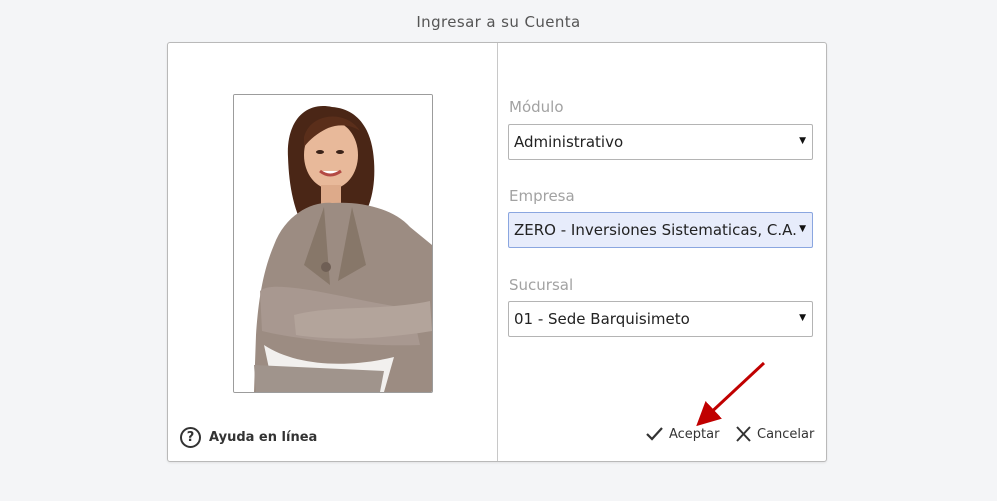 The width and height of the screenshot is (997, 501). I want to click on online-help-label: Ayuda en línea, so click(263, 437).